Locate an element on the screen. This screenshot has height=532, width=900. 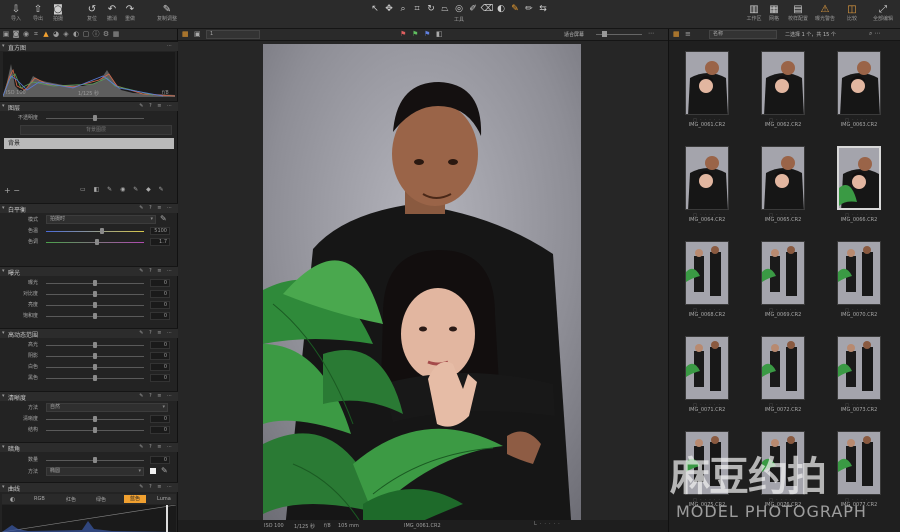
output-tab-icon: ⚙ is located at coordinates (106, 34).